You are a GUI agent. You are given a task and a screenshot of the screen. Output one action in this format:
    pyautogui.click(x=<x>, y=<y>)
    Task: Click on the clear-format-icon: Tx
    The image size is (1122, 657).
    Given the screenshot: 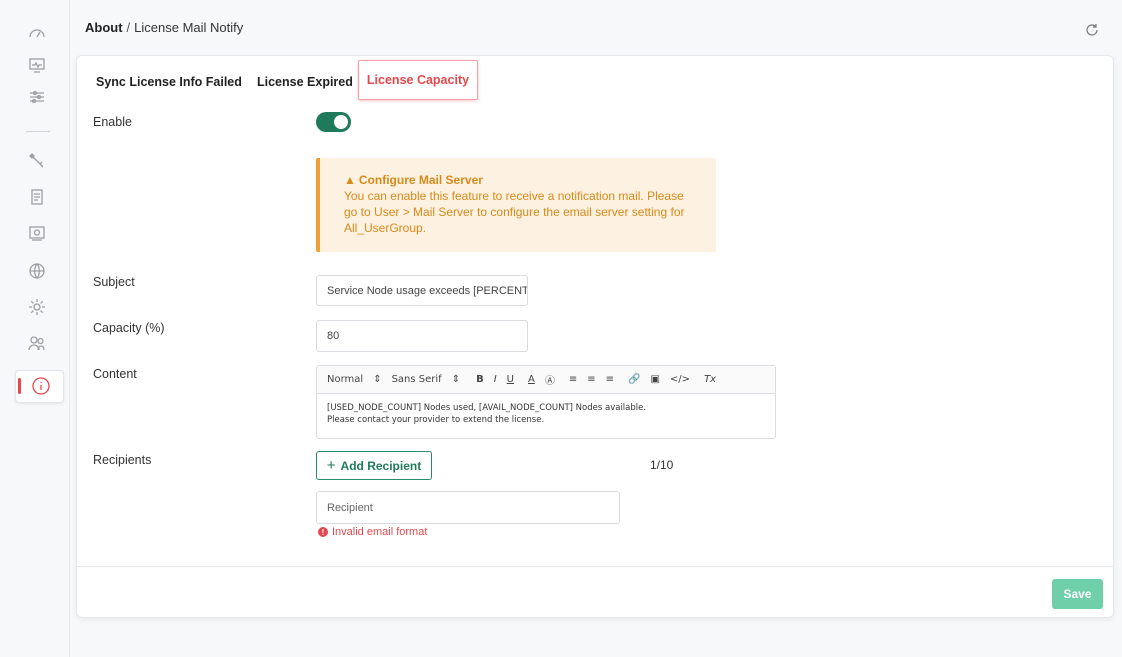 What is the action you would take?
    pyautogui.click(x=710, y=379)
    